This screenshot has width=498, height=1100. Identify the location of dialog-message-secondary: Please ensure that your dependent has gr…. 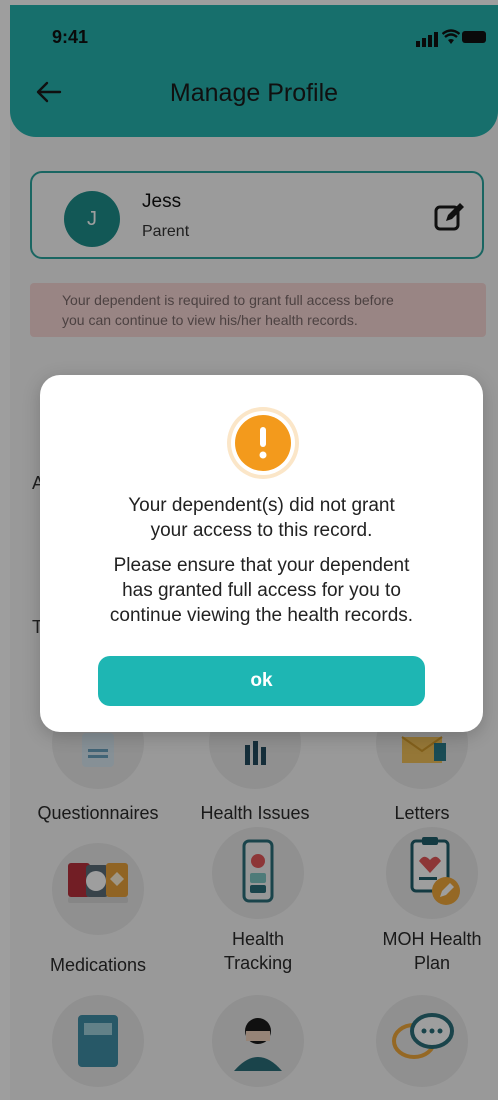
(261, 590).